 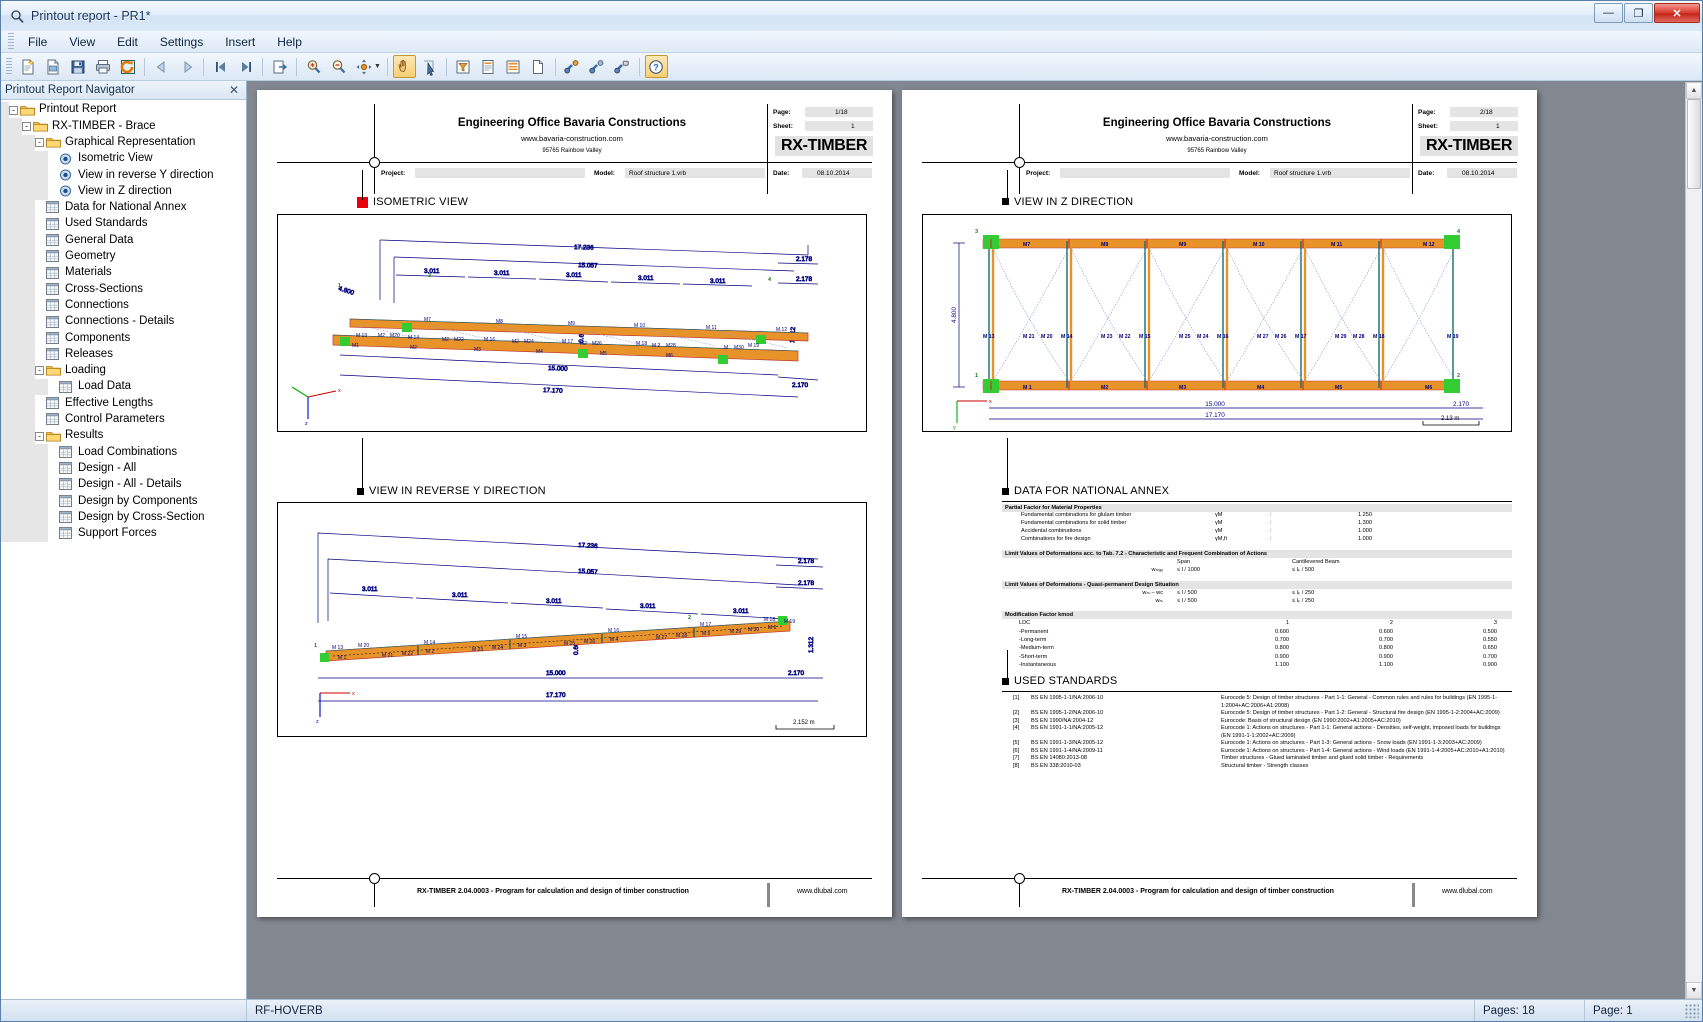 What do you see at coordinates (123, 338) in the screenshot?
I see `tree-item-components: Components` at bounding box center [123, 338].